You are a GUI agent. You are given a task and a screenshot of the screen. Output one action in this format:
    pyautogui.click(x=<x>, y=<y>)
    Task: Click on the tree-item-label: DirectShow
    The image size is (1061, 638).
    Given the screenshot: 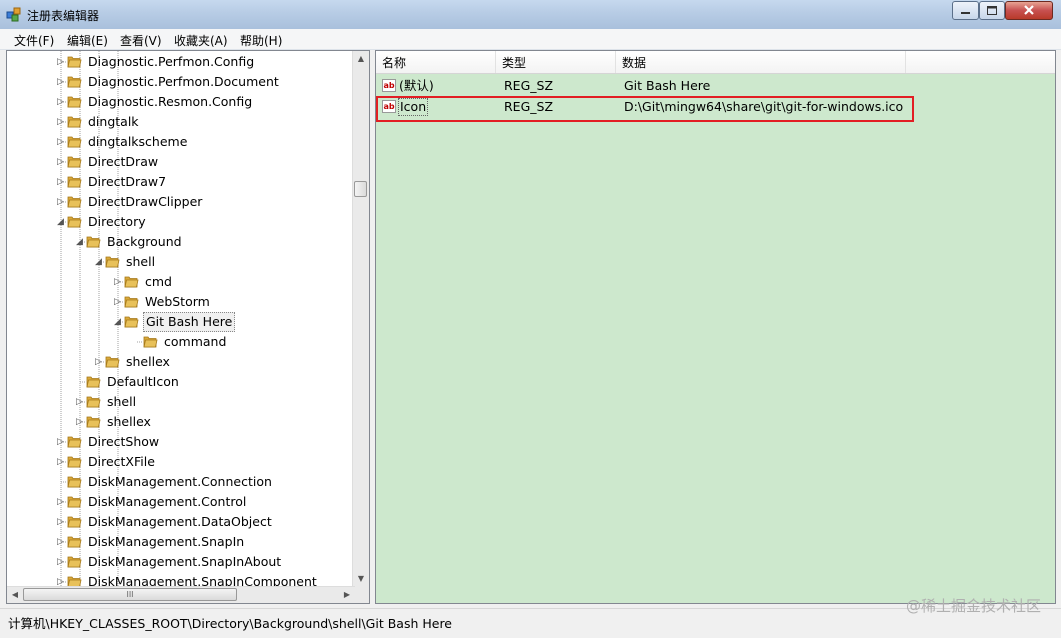 What is the action you would take?
    pyautogui.click(x=124, y=441)
    